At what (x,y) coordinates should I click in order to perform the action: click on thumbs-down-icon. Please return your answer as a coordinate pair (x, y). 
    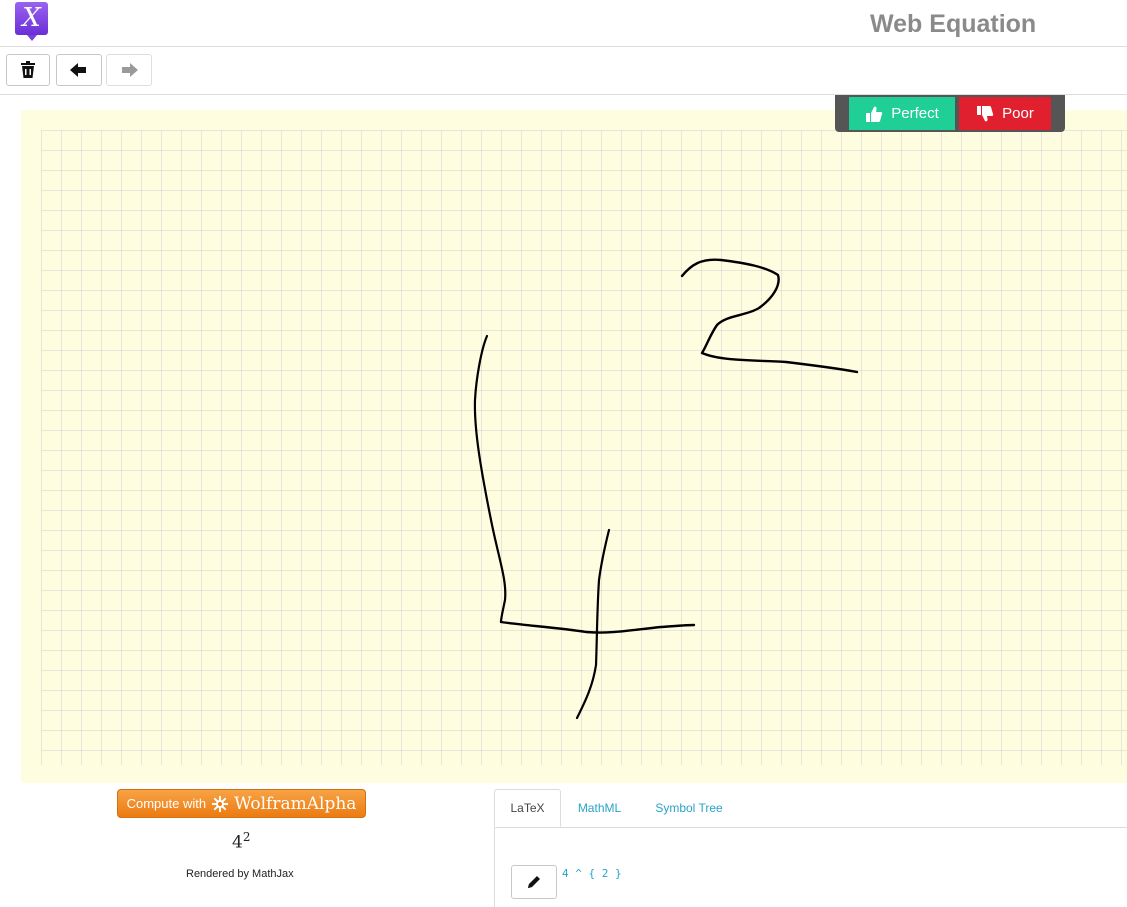
    Looking at the image, I should click on (985, 113).